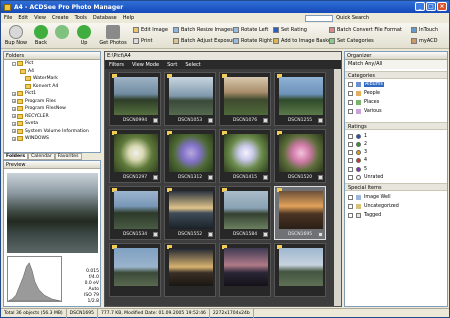  Describe the element at coordinates (300, 99) in the screenshot. I see `thumbnail: DSCN1255` at that location.